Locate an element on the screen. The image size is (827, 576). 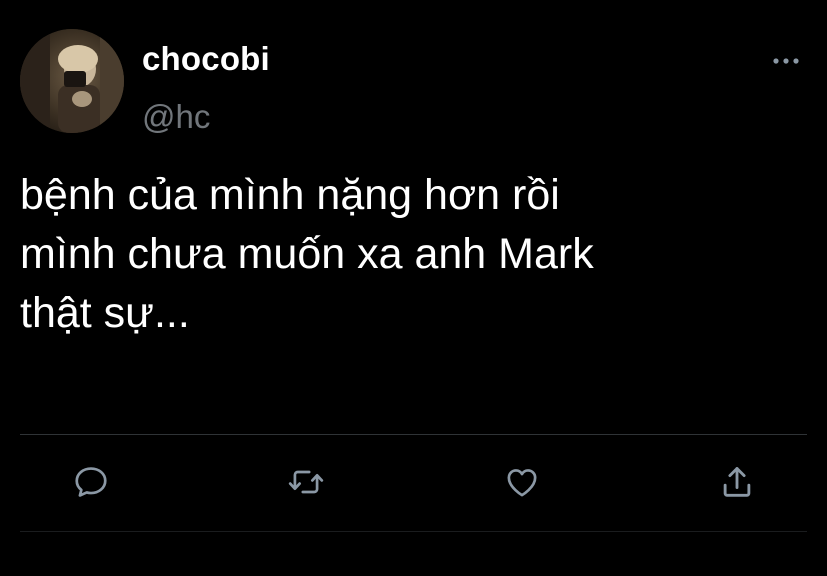
like-button is located at coordinates (522, 482).